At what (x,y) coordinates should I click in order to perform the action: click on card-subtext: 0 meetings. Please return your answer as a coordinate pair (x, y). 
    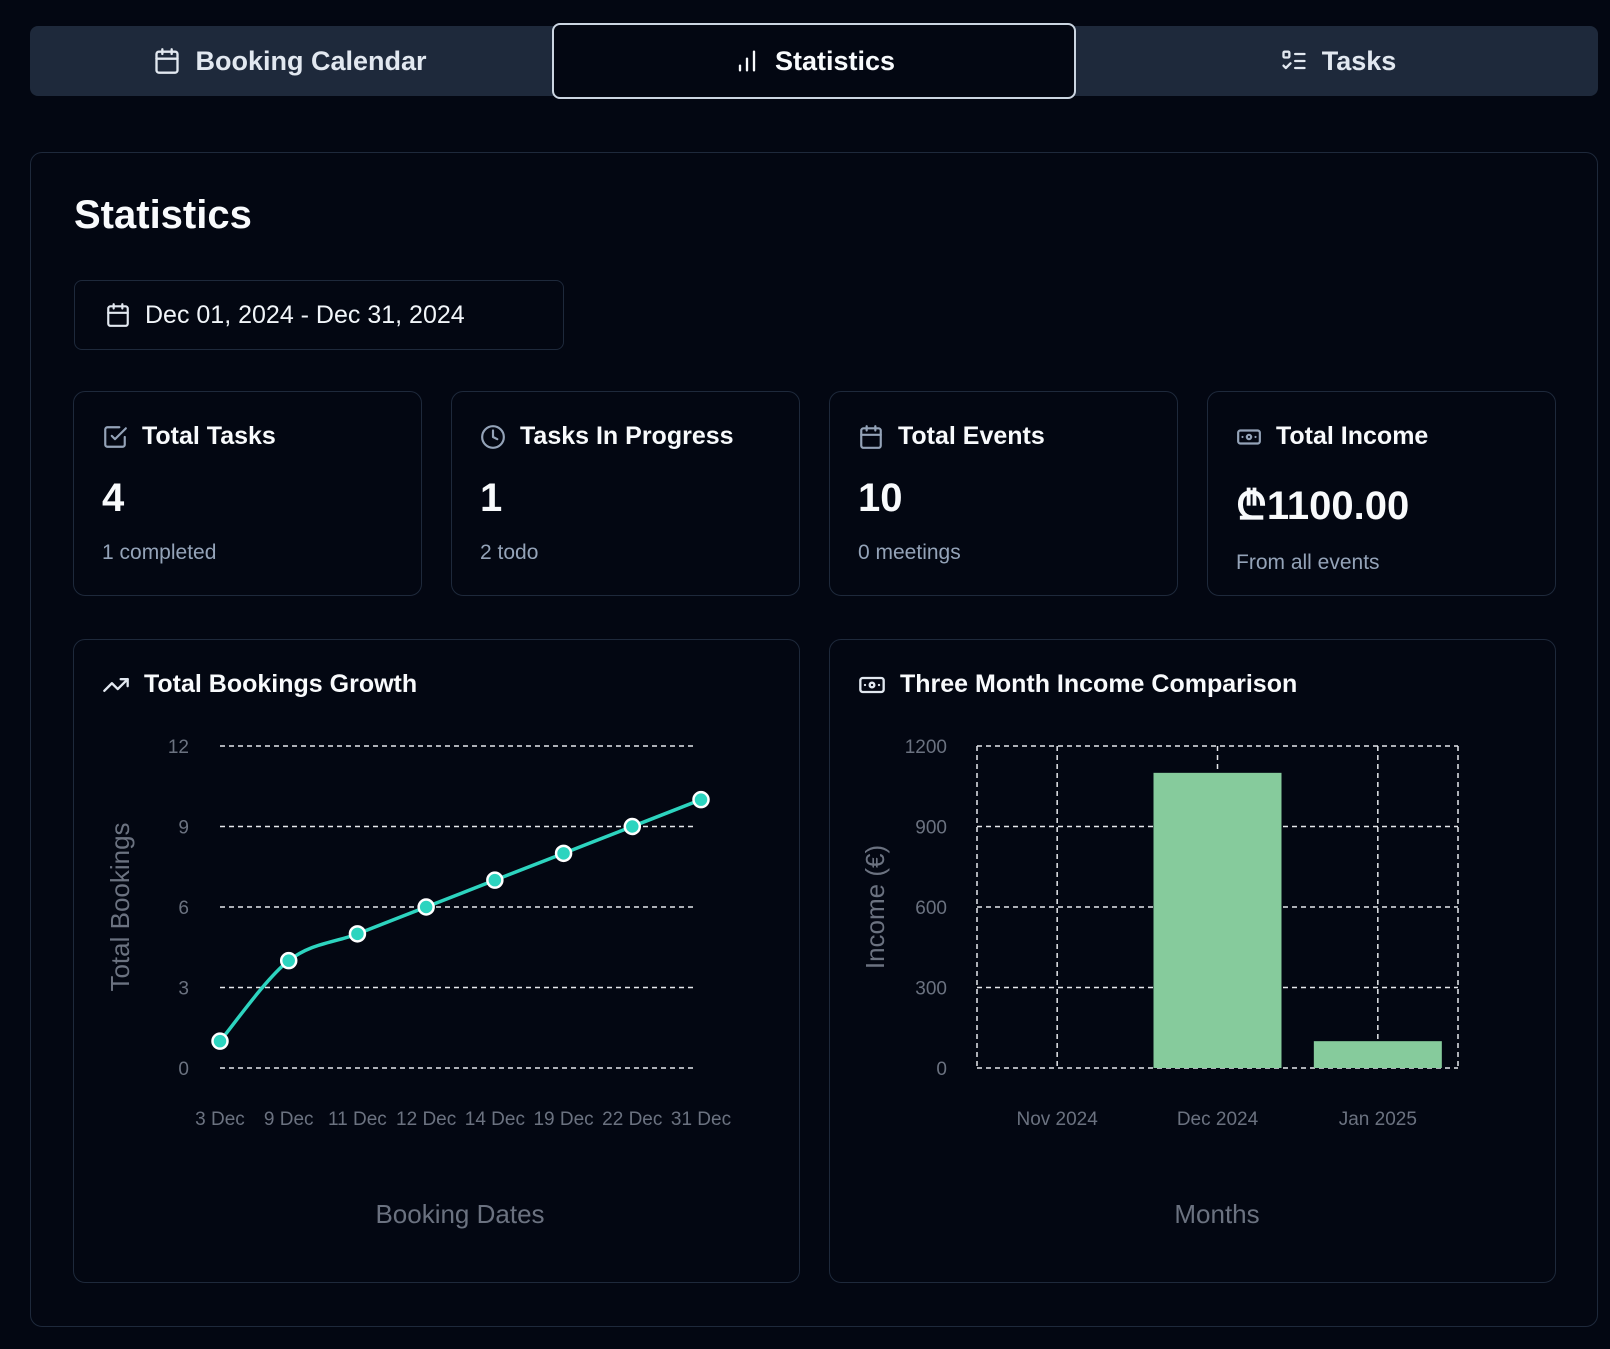
    Looking at the image, I should click on (909, 552).